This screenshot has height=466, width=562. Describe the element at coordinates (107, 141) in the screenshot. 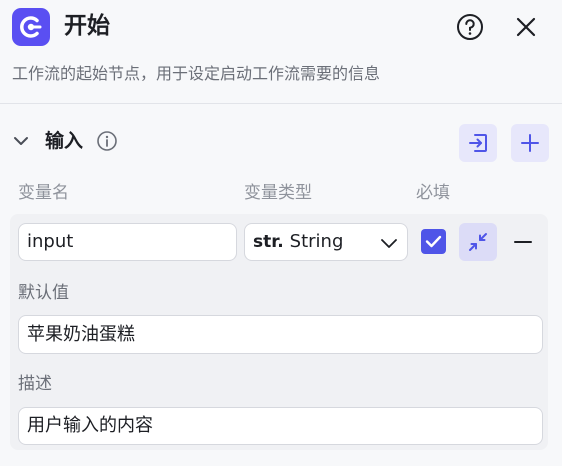

I see `info-icon` at that location.